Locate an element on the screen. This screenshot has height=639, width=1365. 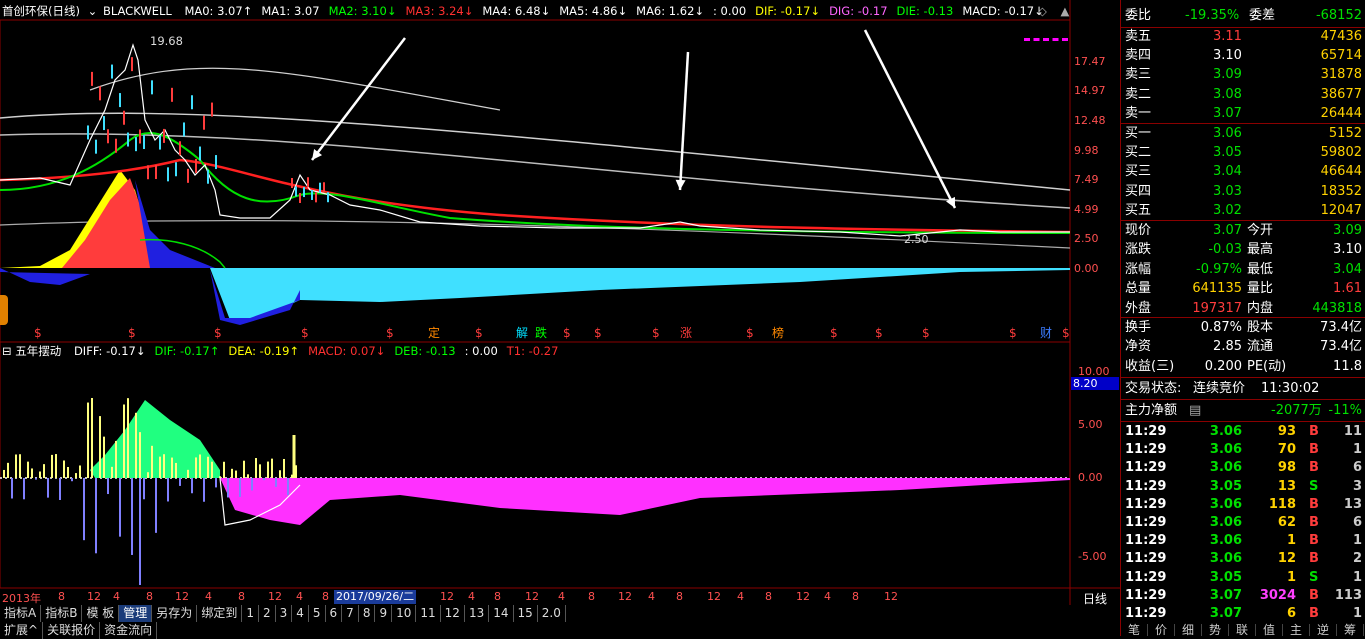
dropdown-icon: ⌄ is located at coordinates (93, 11).